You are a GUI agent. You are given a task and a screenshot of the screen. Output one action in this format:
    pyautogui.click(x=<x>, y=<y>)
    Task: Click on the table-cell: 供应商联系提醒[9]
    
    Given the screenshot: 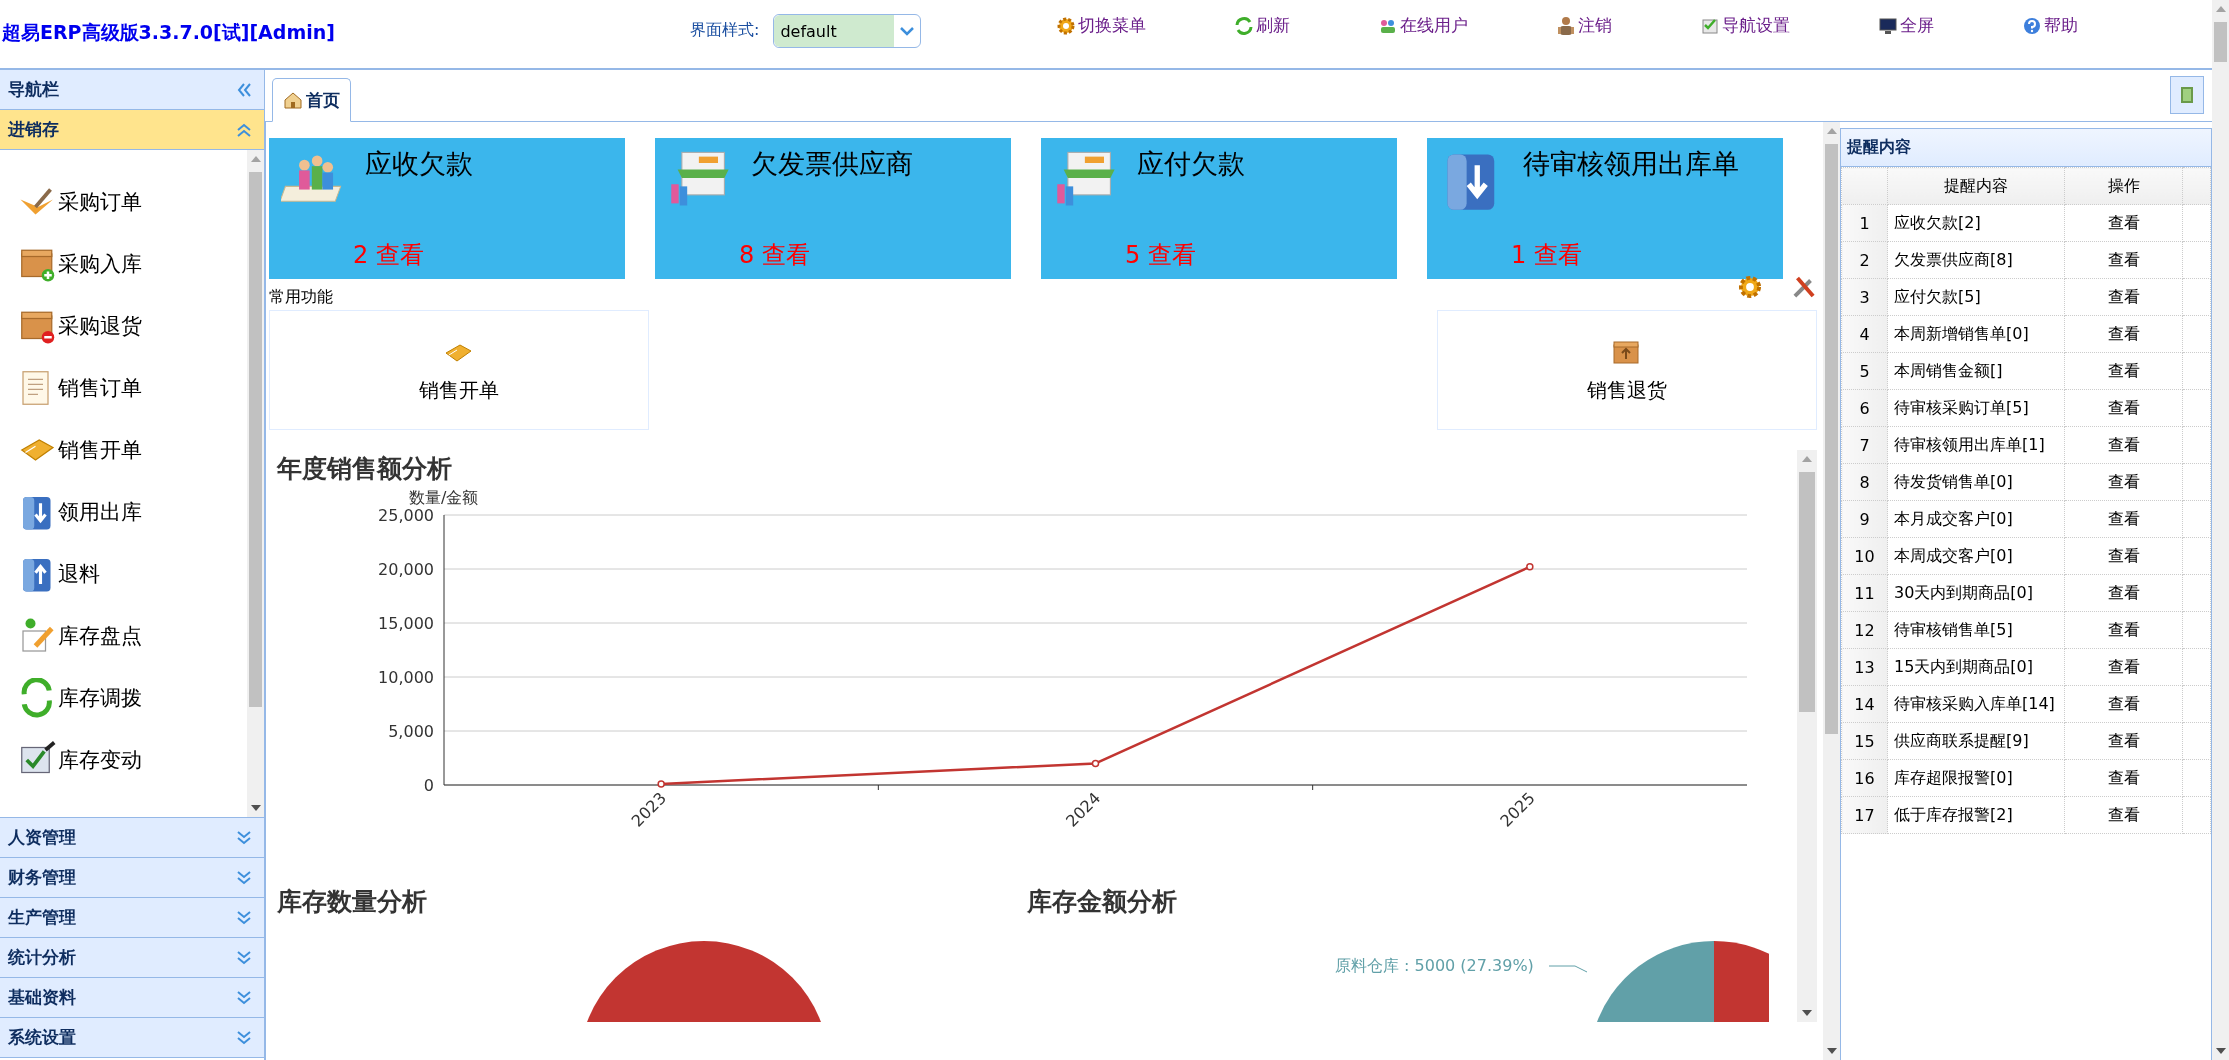 What is the action you would take?
    pyautogui.click(x=1976, y=741)
    